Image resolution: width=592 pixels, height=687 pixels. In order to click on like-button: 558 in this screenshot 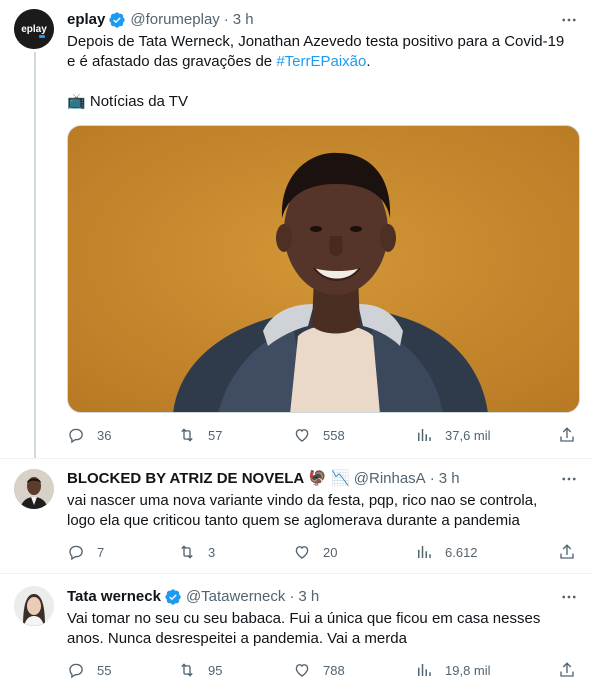, I will do `click(319, 435)`.